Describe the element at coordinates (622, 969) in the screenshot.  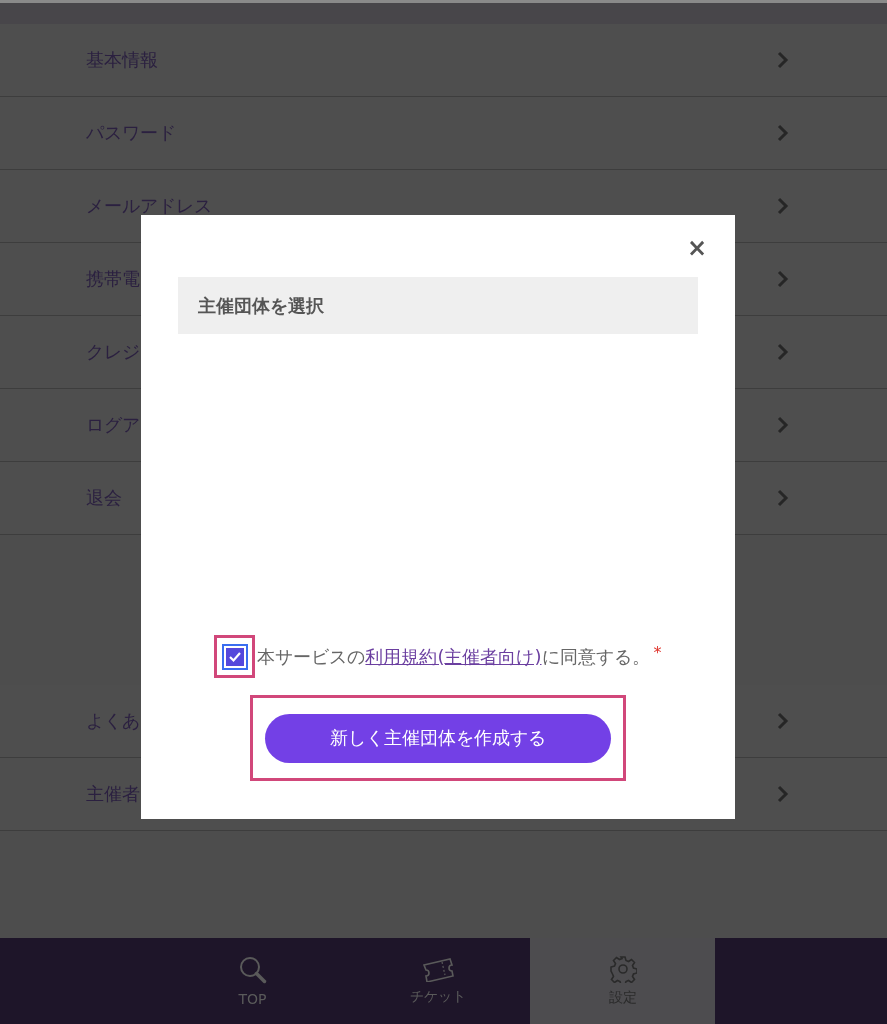
I see `settings-icon` at that location.